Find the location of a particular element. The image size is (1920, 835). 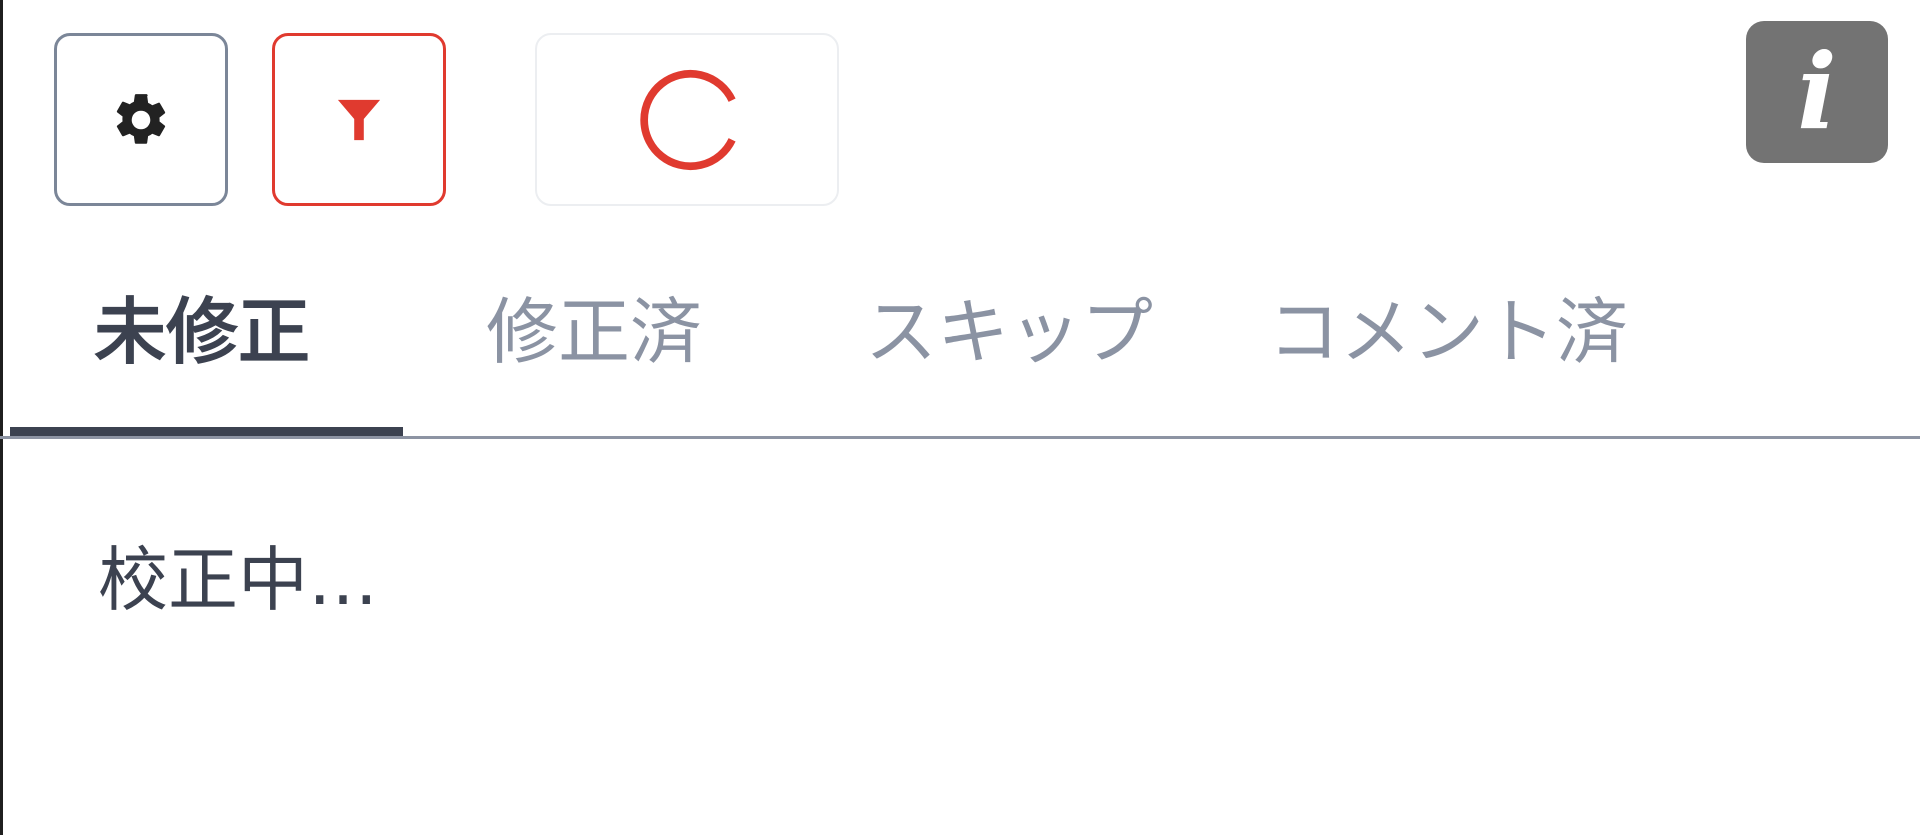

filter-icon is located at coordinates (359, 119).